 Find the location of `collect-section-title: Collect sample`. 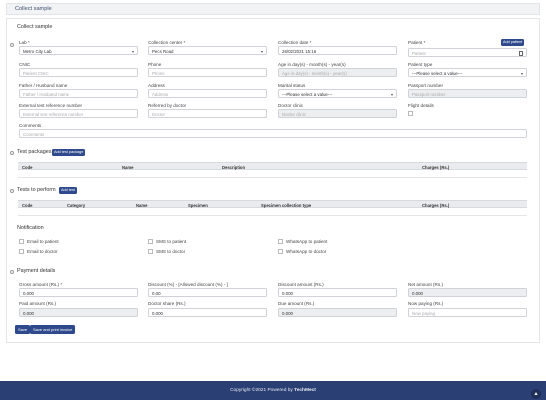

collect-section-title: Collect sample is located at coordinates (35, 27).